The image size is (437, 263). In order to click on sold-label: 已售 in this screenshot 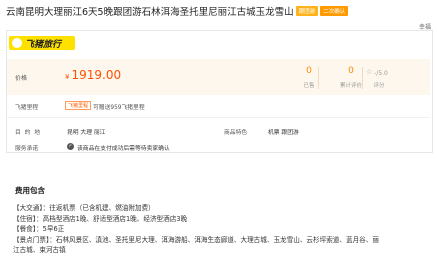, I will do `click(309, 86)`.